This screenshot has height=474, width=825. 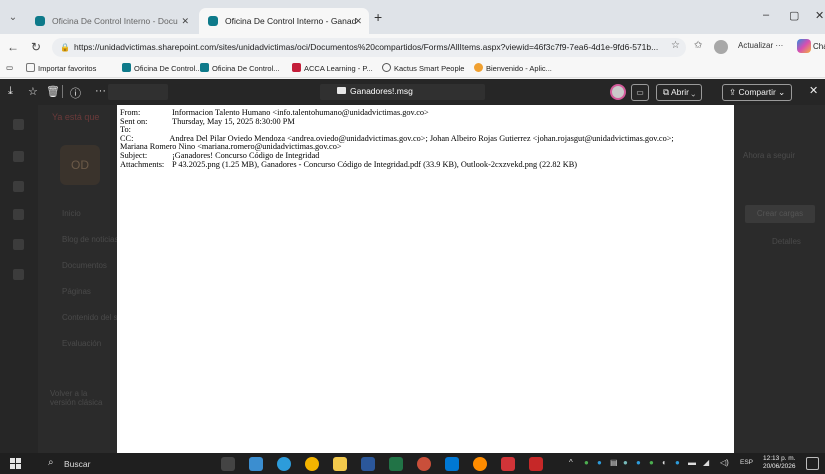 What do you see at coordinates (706, 462) in the screenshot?
I see `wifi-icon: ◢` at bounding box center [706, 462].